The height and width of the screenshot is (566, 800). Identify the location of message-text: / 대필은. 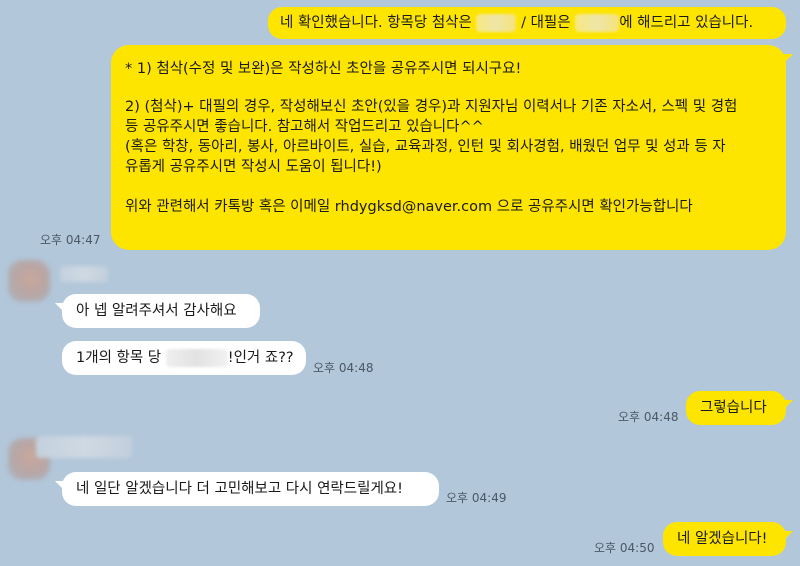
(546, 23).